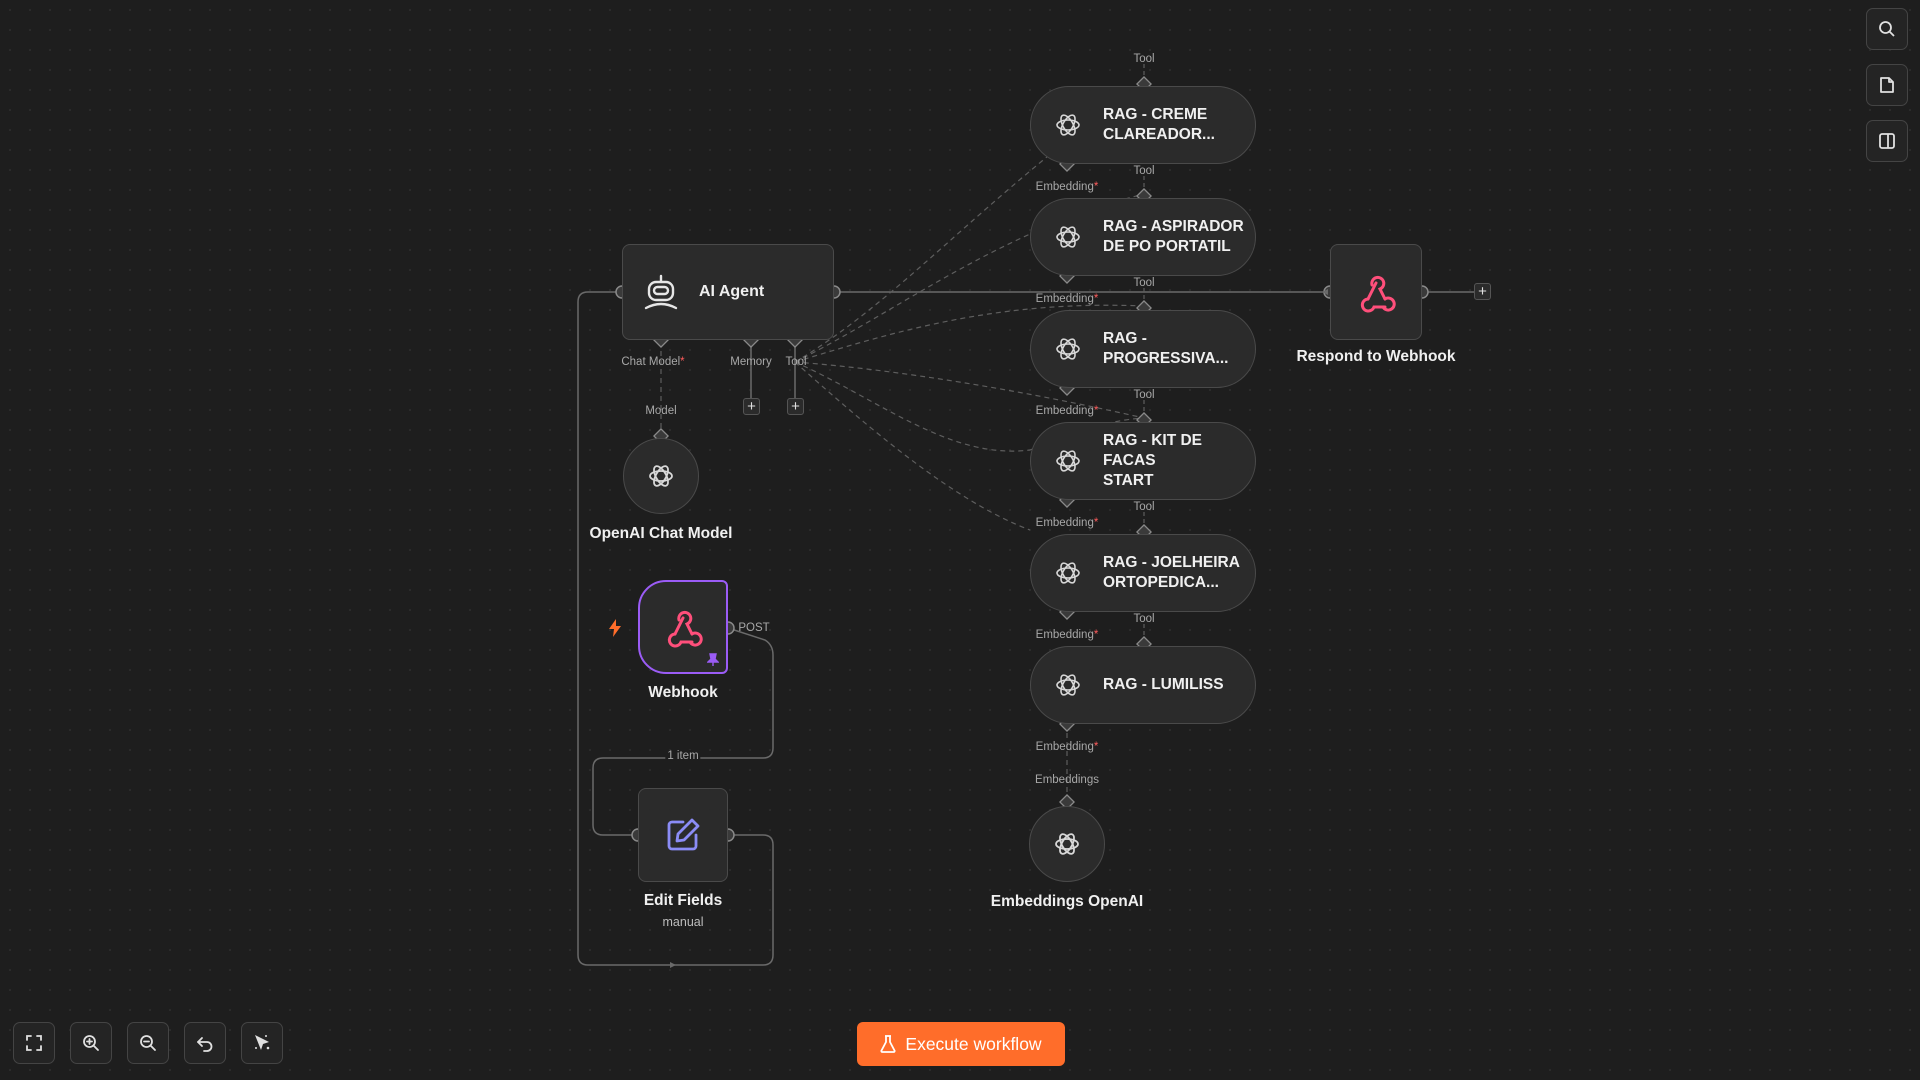 Image resolution: width=1920 pixels, height=1080 pixels. Describe the element at coordinates (1163, 684) in the screenshot. I see `rag-tool-title: RAG - LUMILISS` at that location.